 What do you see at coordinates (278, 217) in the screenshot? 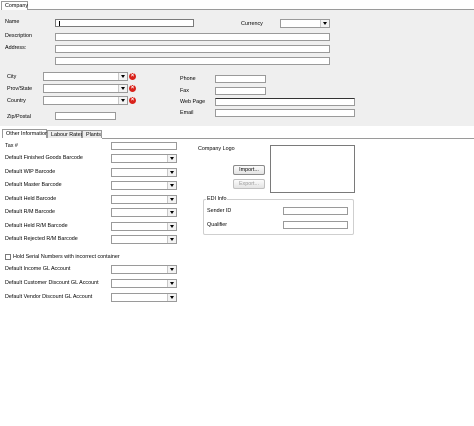
I see `edi-info-group` at bounding box center [278, 217].